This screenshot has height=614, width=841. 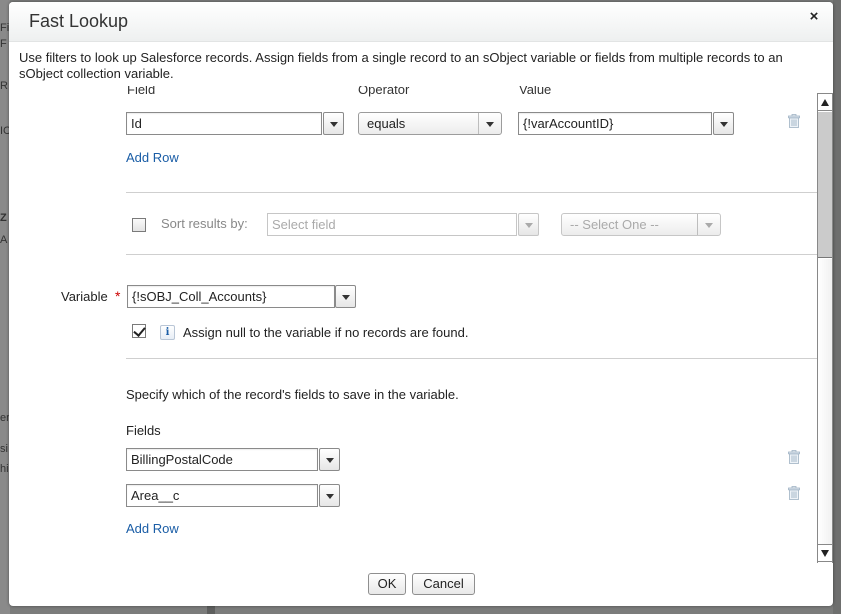 I want to click on arrow-down-icon, so click(x=825, y=553).